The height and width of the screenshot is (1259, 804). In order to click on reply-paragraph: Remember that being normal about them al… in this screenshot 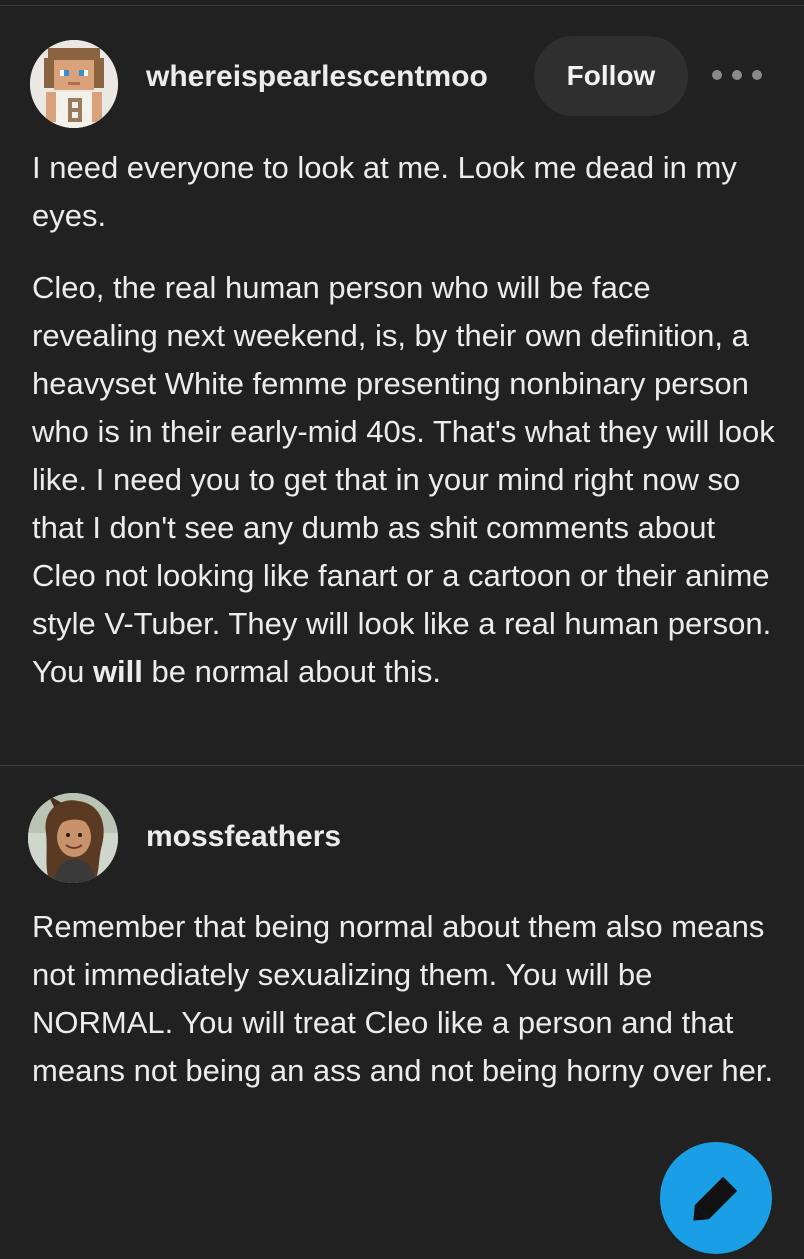, I will do `click(403, 998)`.